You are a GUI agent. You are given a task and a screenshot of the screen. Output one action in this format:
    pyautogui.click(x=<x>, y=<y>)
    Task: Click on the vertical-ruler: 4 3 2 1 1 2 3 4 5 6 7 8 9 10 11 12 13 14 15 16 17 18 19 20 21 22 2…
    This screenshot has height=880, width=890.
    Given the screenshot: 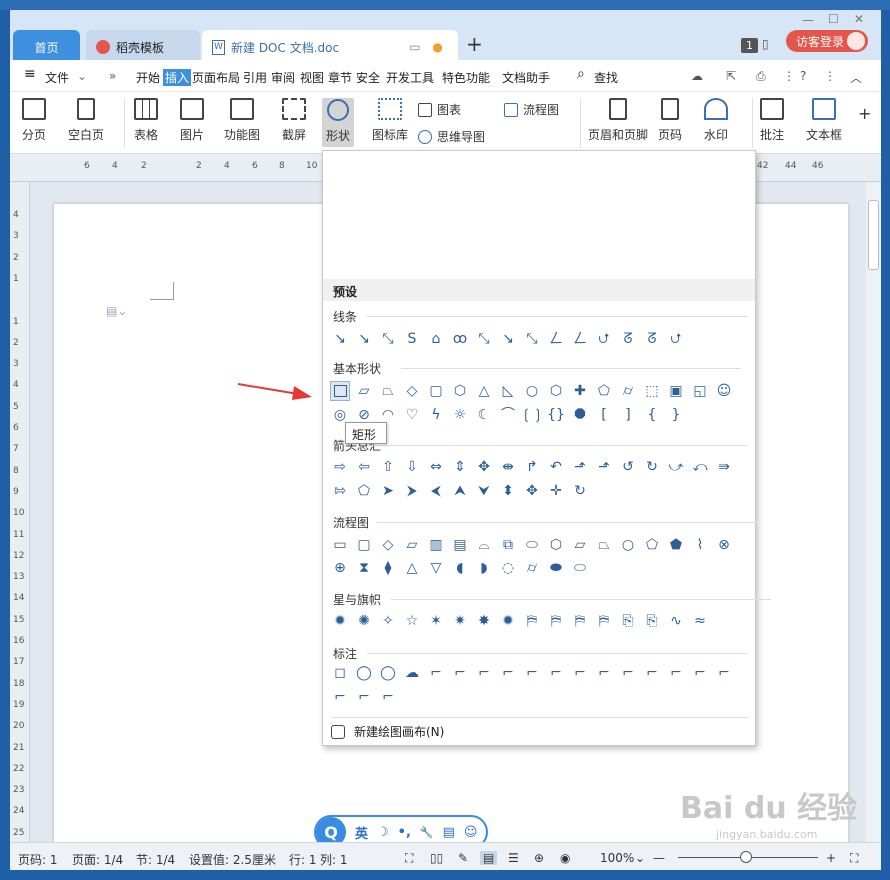 What is the action you would take?
    pyautogui.click(x=20, y=520)
    